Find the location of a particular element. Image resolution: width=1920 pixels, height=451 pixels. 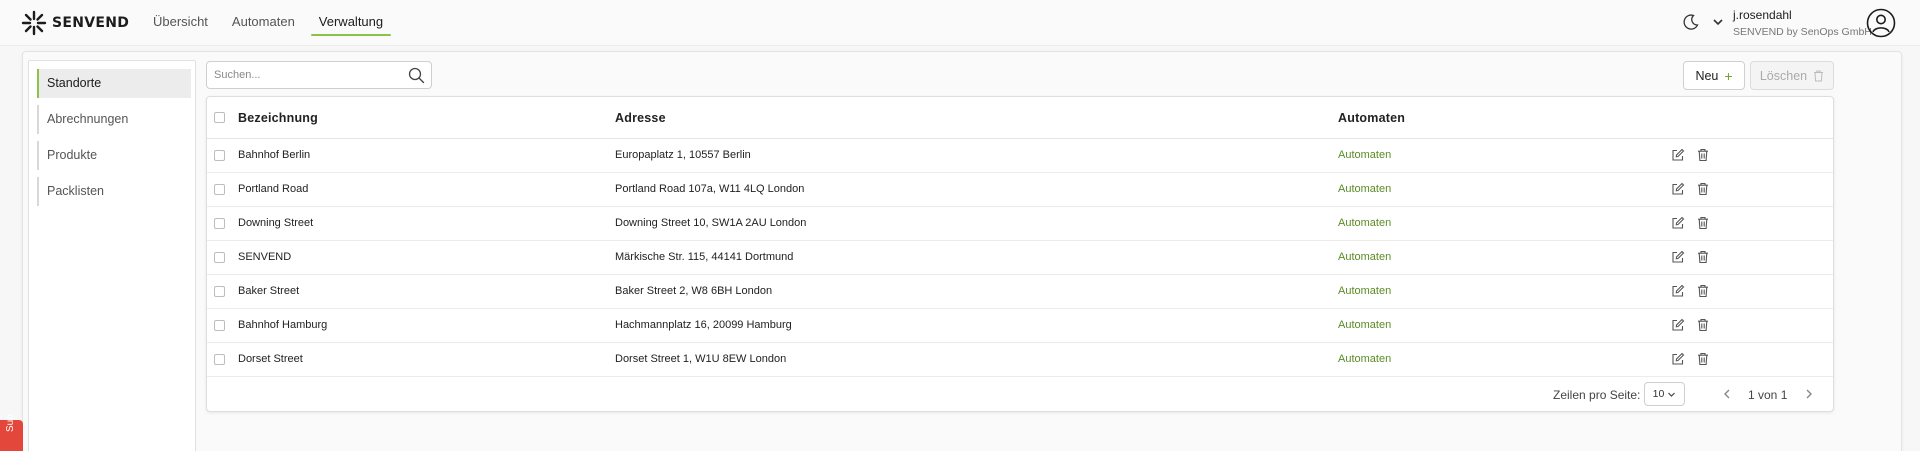

main-nav: Übersicht Automaten Verwaltung is located at coordinates (280, 23).